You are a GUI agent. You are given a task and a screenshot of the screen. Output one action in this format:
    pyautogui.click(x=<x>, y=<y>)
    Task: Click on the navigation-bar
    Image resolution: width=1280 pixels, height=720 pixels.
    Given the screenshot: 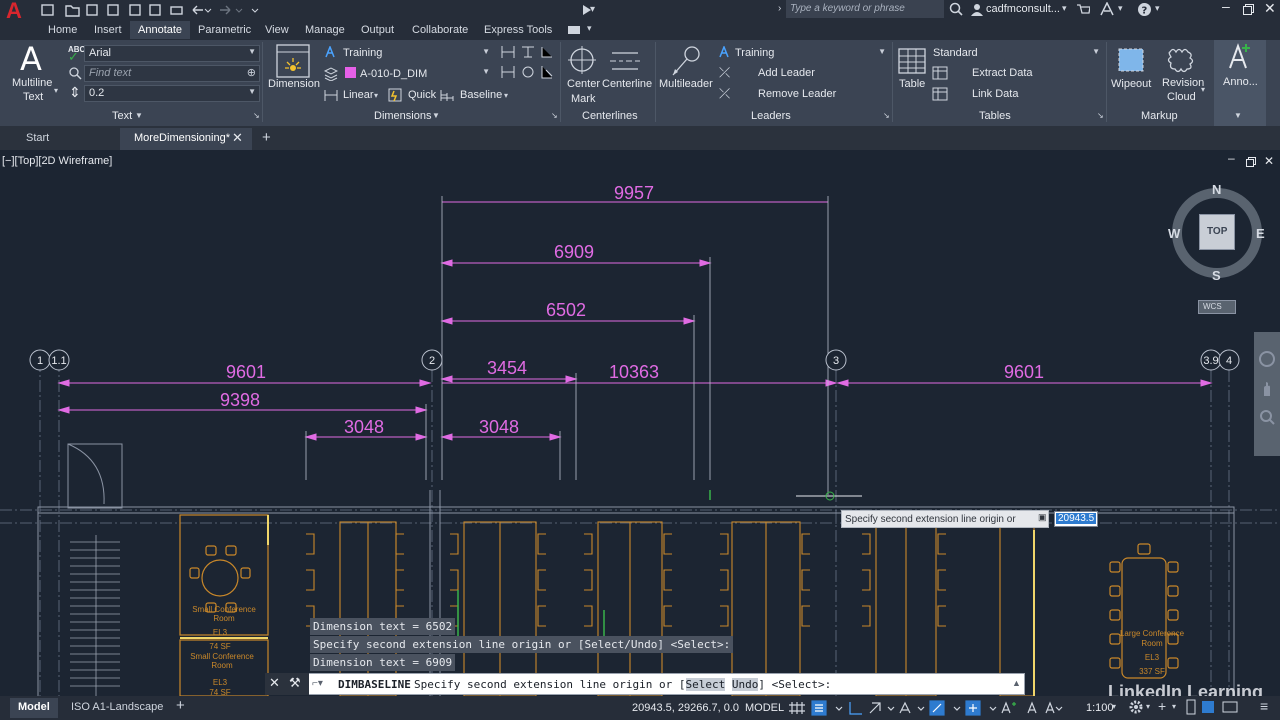 What is the action you would take?
    pyautogui.click(x=1267, y=394)
    